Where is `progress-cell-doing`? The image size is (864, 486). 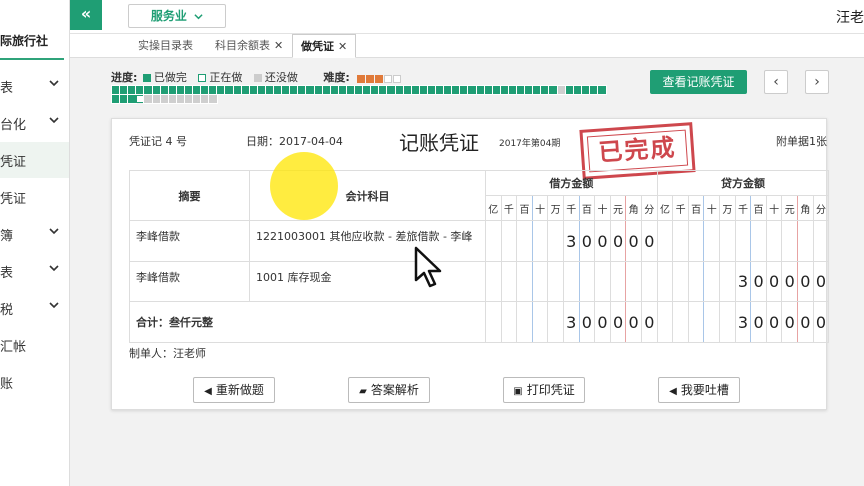 progress-cell-doing is located at coordinates (140, 99).